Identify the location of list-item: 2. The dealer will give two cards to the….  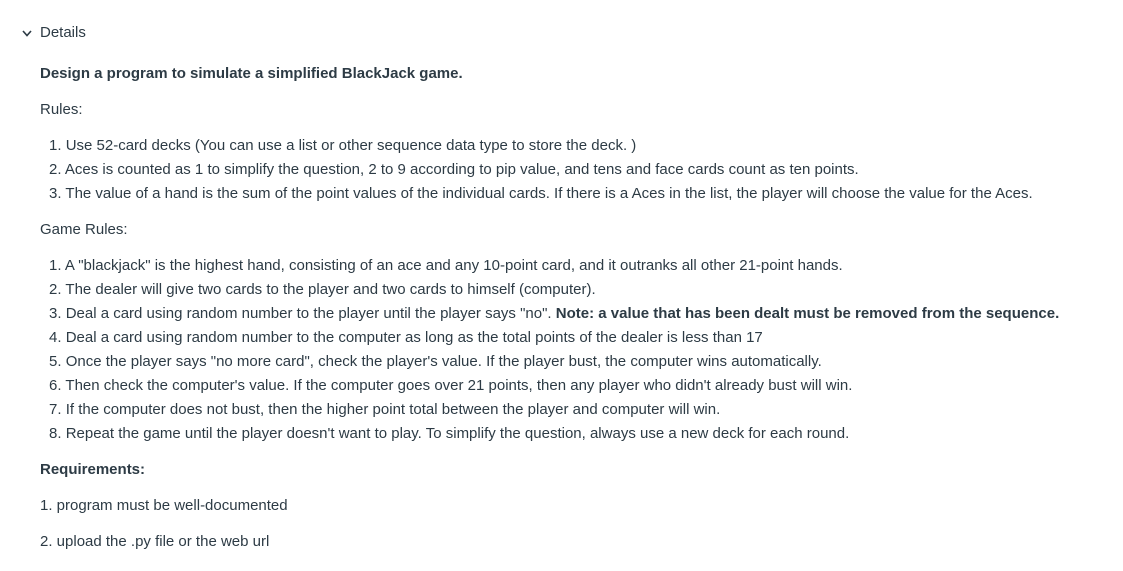
(322, 289).